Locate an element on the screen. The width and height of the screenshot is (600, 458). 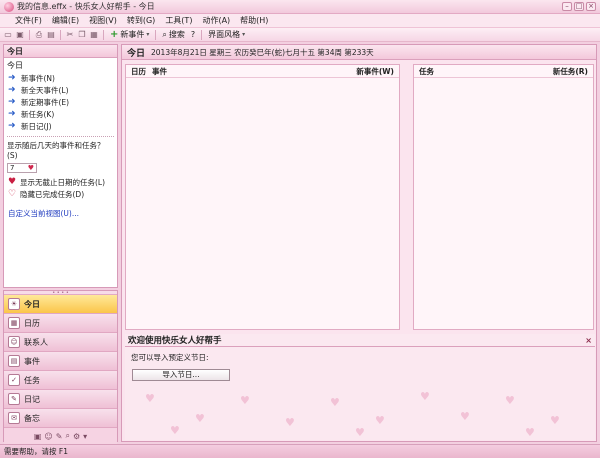
option-show-no-due-tasks: ♥ 显示无截止日期的任务(L) is located at coordinates (60, 182).